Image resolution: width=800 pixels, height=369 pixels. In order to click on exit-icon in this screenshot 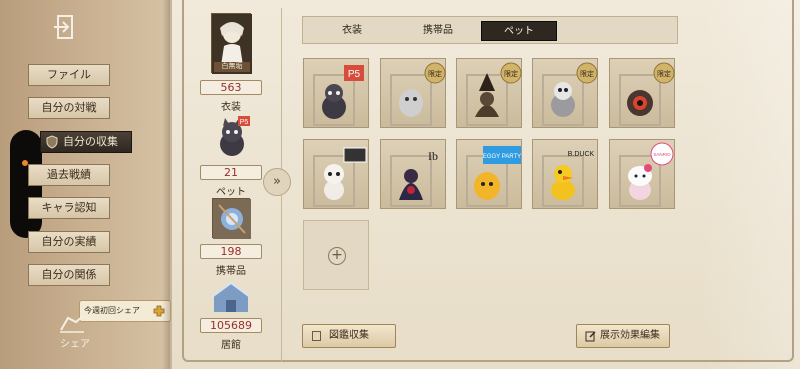, I will do `click(67, 27)`.